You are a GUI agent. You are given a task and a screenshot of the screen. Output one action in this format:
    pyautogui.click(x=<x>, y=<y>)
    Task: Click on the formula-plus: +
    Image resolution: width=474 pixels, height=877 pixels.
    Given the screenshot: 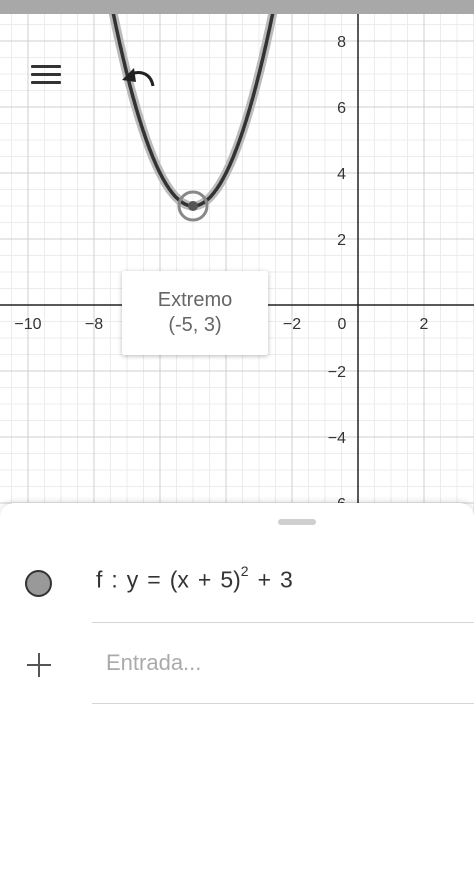 What is the action you would take?
    pyautogui.click(x=204, y=579)
    